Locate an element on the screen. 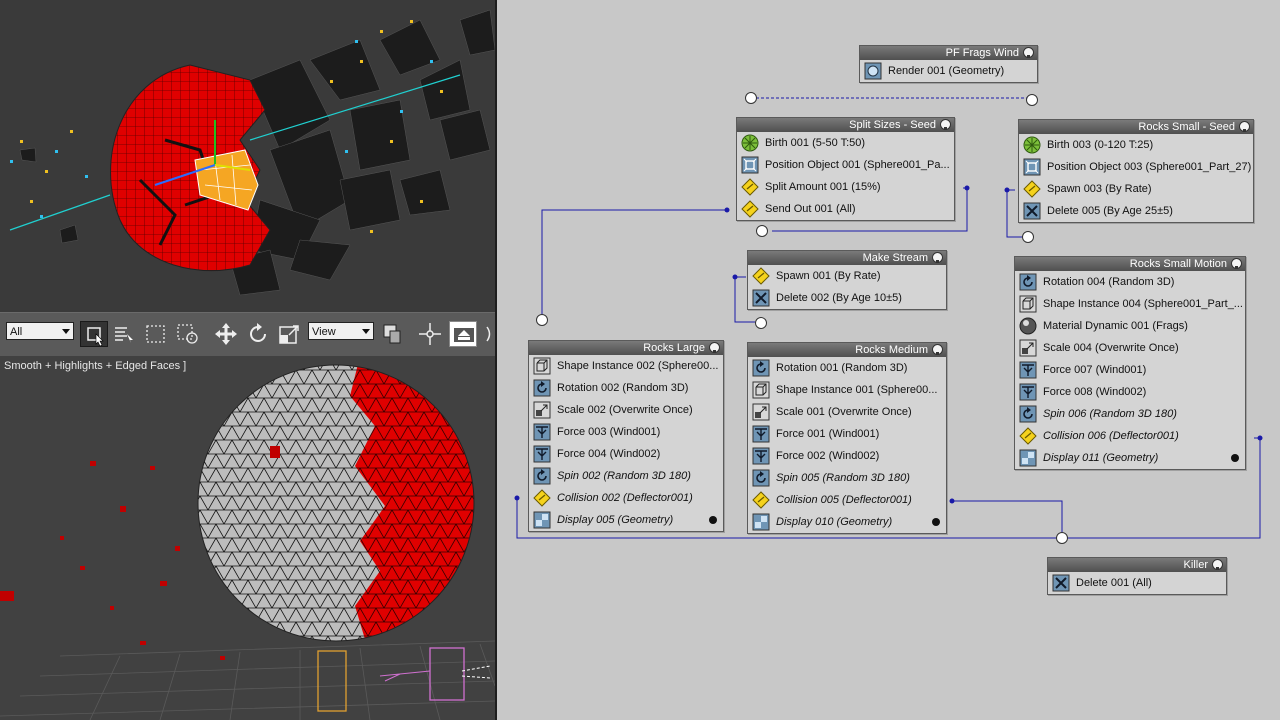  select-and-rotate-button is located at coordinates (258, 334).